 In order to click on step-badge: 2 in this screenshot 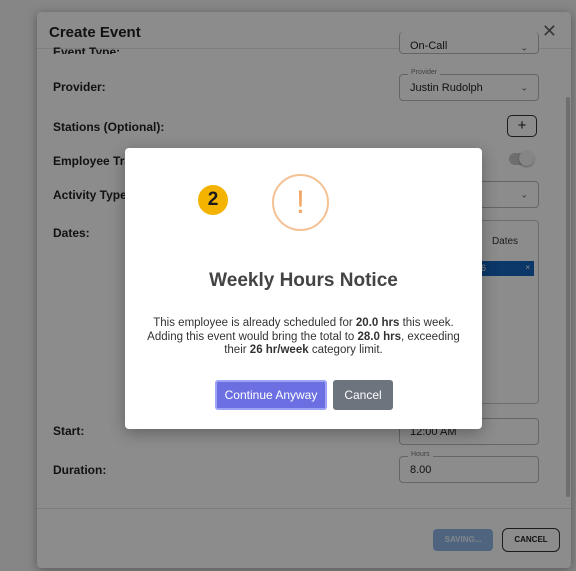, I will do `click(213, 200)`.